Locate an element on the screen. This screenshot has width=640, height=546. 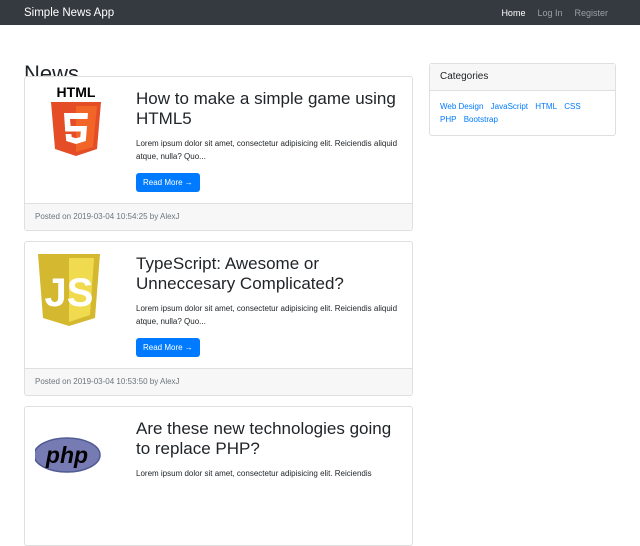
category-link-javascript: JavaScript is located at coordinates (509, 106).